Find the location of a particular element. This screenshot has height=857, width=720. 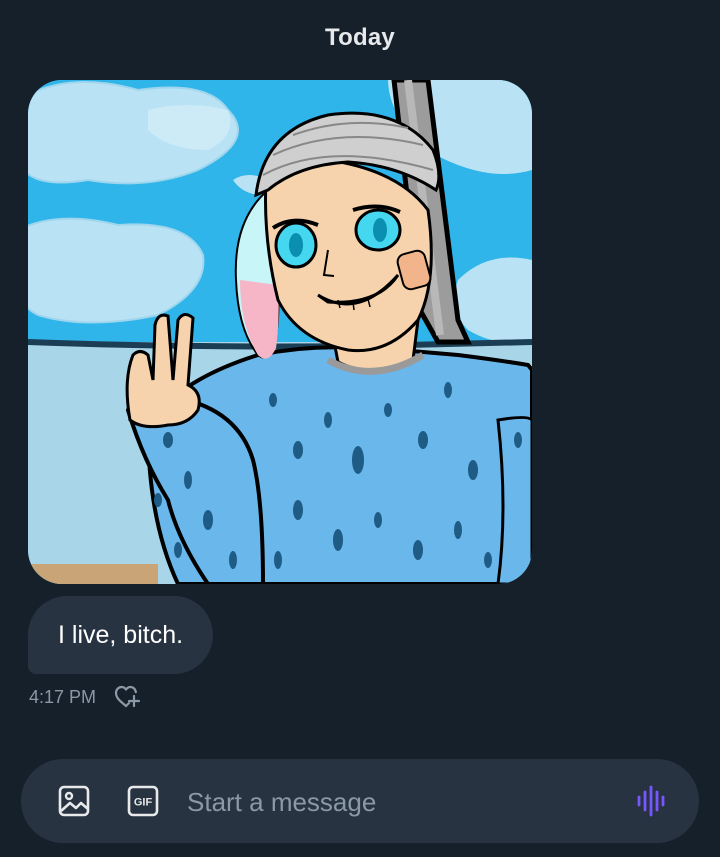

gif-icon: GIF is located at coordinates (143, 801).